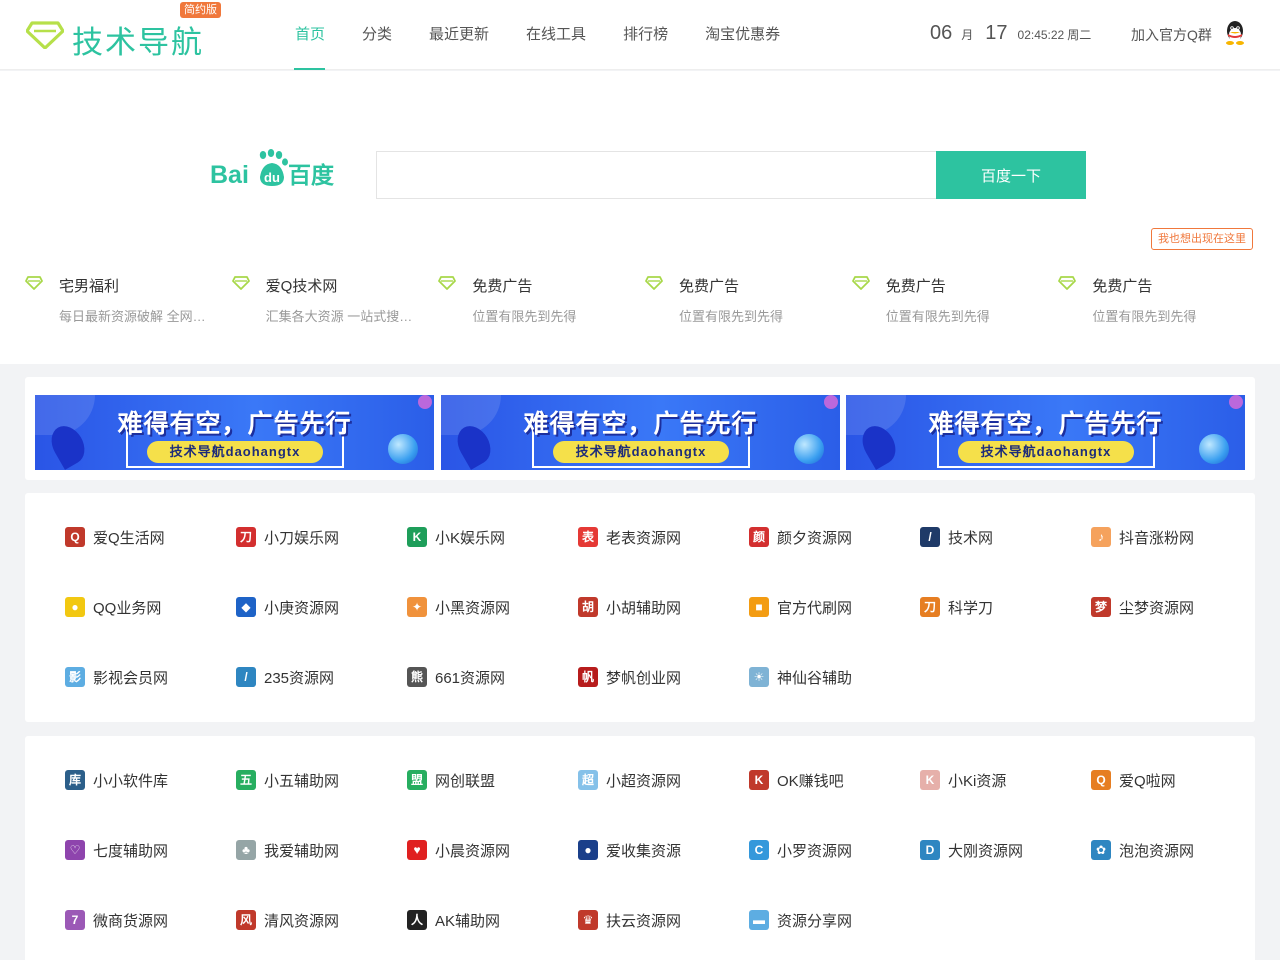  Describe the element at coordinates (89, 286) in the screenshot. I see `featured-title: 宅男福利` at that location.